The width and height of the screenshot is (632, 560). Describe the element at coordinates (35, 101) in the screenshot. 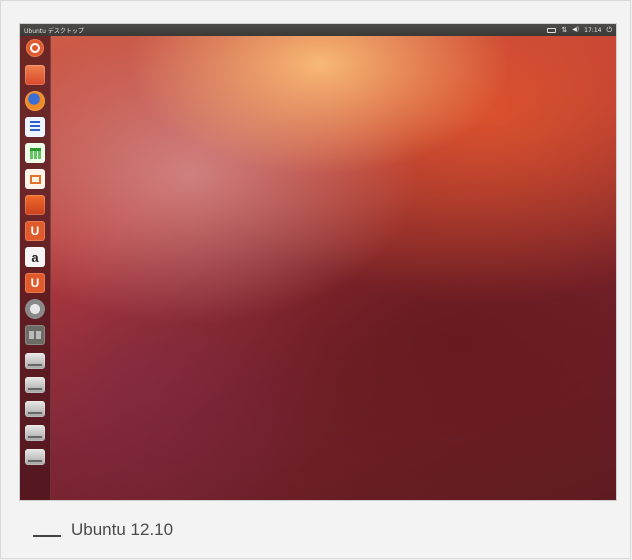

I see `firefox-icon` at that location.